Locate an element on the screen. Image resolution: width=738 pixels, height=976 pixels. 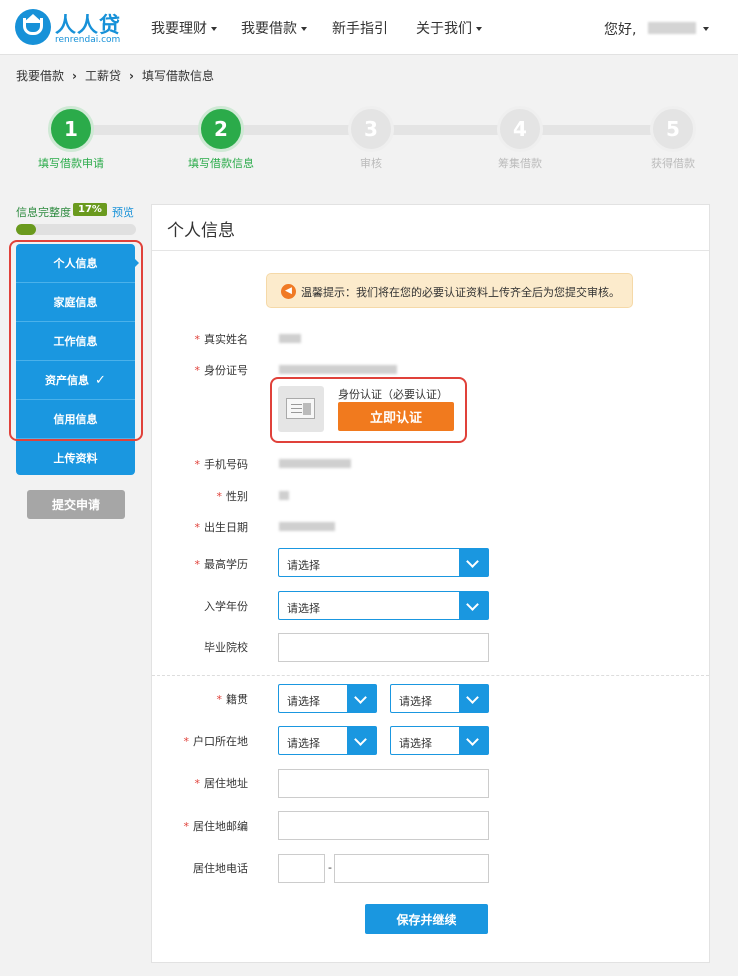
completeness-progress-fill is located at coordinates (26, 229).